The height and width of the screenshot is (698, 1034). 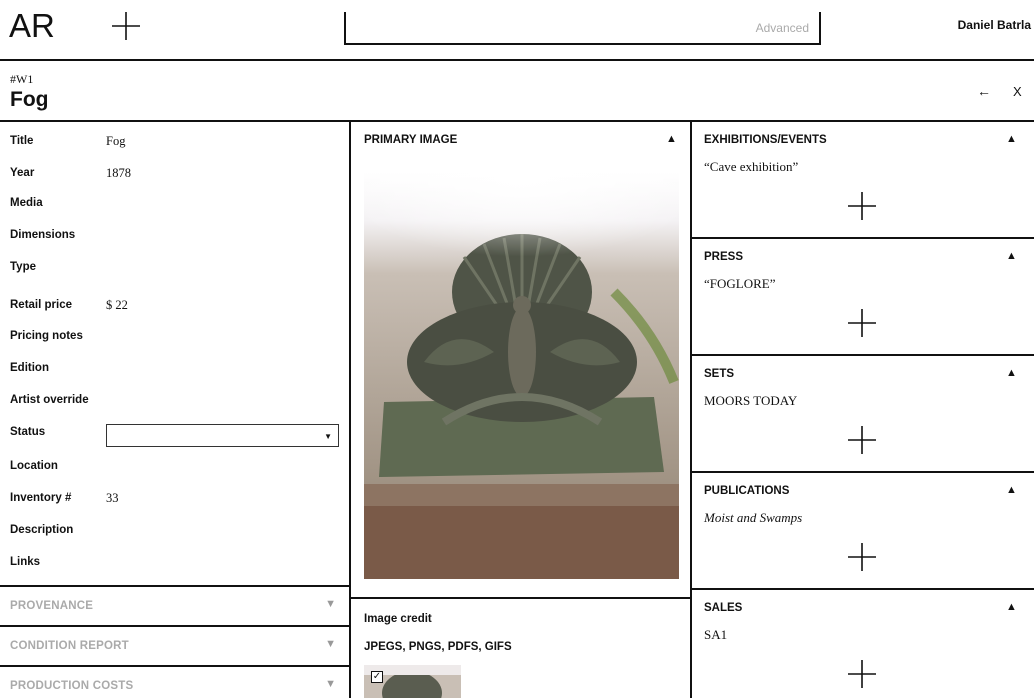 What do you see at coordinates (22, 79) in the screenshot?
I see `record-id: #W1` at bounding box center [22, 79].